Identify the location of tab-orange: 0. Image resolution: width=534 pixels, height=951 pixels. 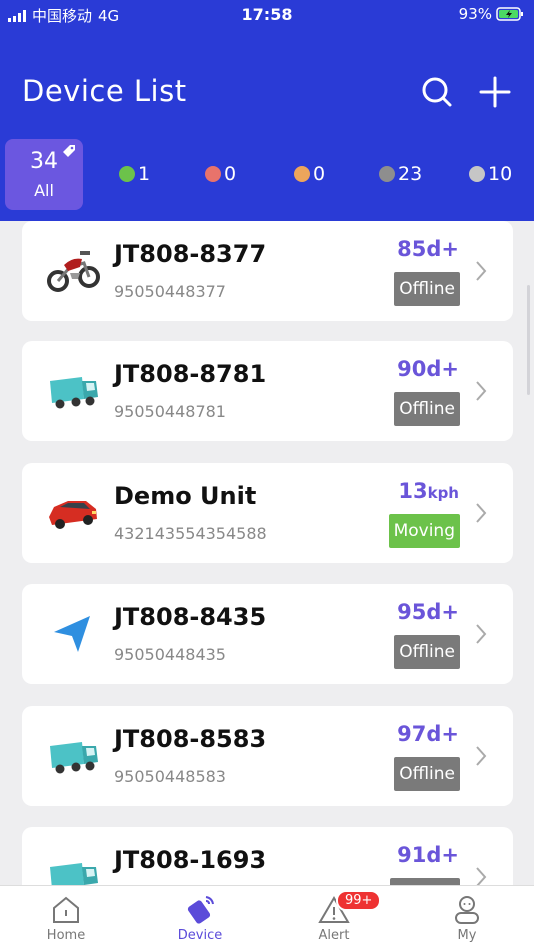
(309, 174).